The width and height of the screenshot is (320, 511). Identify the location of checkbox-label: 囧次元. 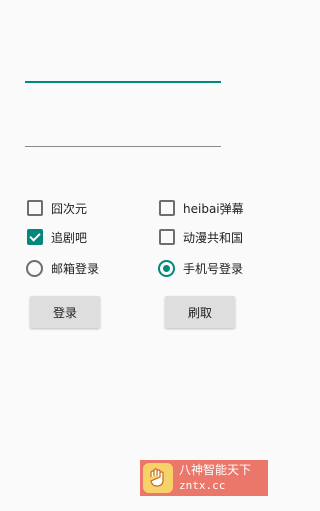
(69, 208).